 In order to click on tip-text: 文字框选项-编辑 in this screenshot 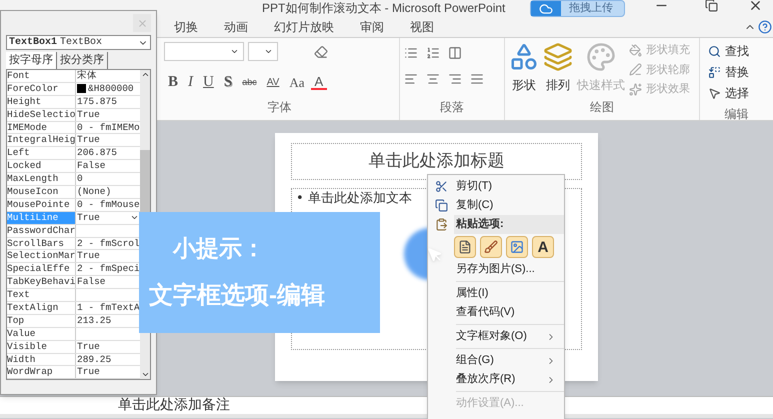, I will do `click(237, 295)`.